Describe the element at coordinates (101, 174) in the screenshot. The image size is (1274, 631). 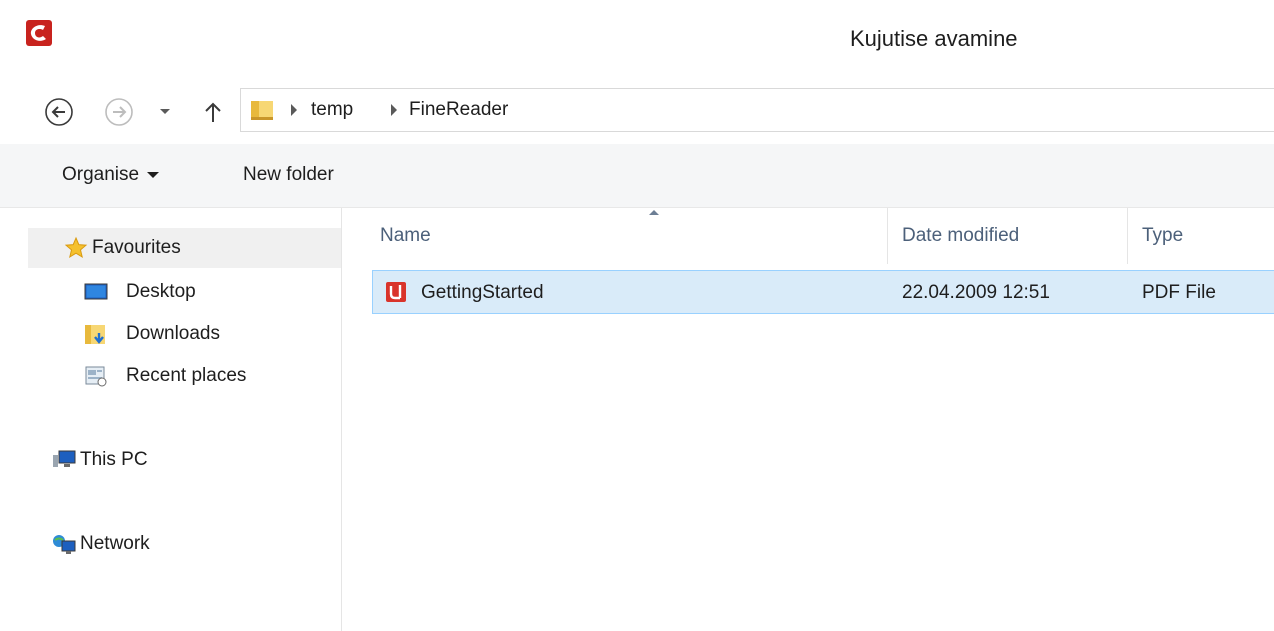
I see `organise-label: Organise` at that location.